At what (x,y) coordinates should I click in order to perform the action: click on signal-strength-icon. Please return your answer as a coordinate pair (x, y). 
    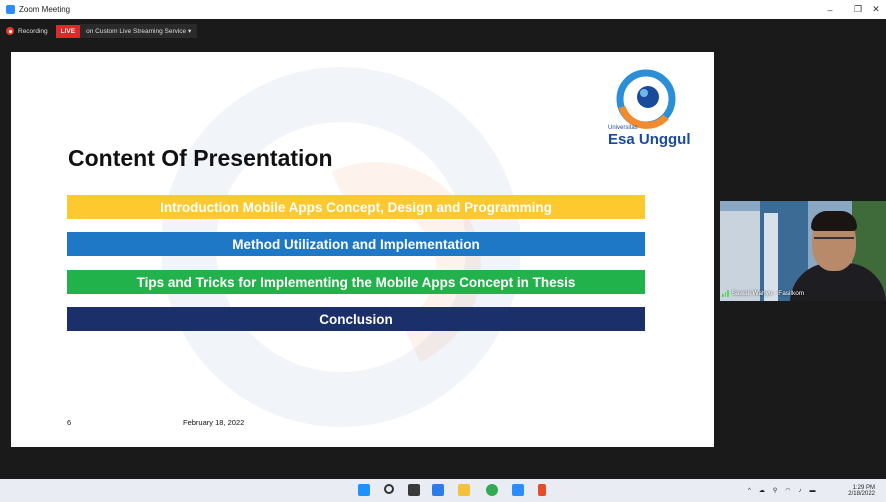
    Looking at the image, I should click on (725, 293).